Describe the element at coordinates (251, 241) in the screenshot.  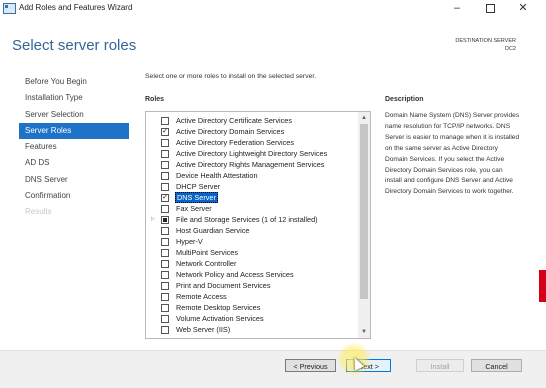
I see `role-row: Hyper-V` at that location.